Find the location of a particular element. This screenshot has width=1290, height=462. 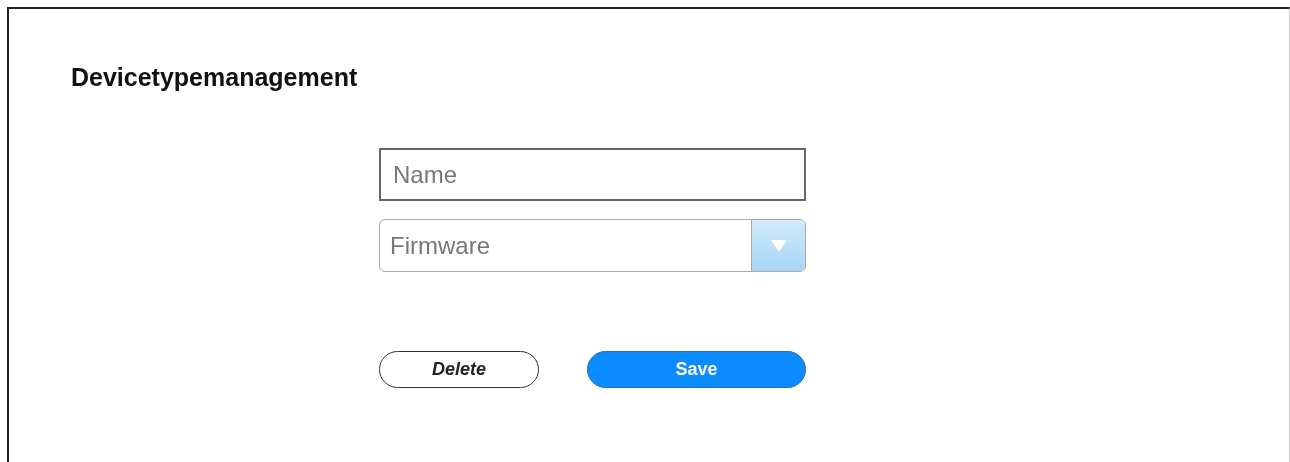

save-button: Save is located at coordinates (696, 369).